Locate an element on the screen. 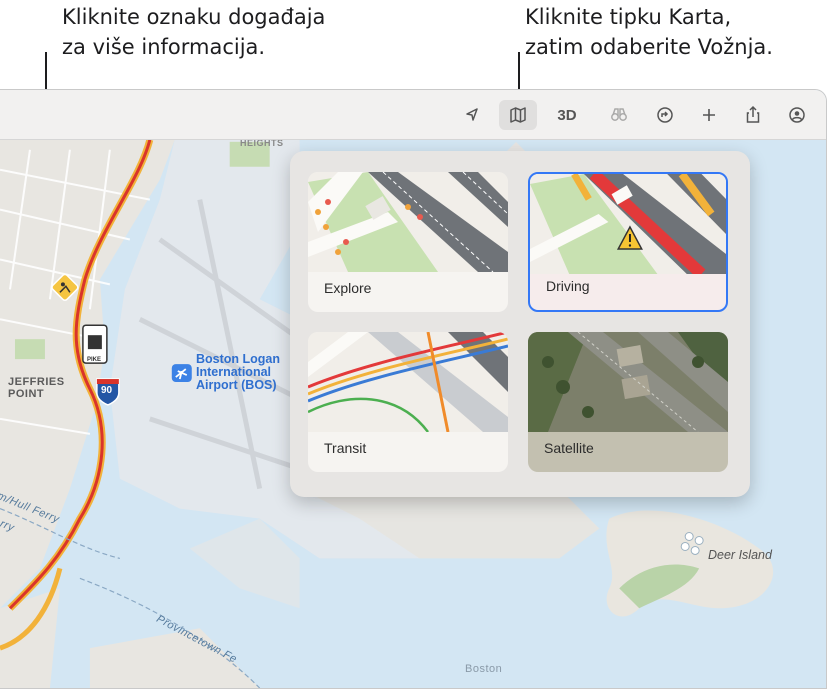 The width and height of the screenshot is (827, 689). transit-preview-image is located at coordinates (408, 382).